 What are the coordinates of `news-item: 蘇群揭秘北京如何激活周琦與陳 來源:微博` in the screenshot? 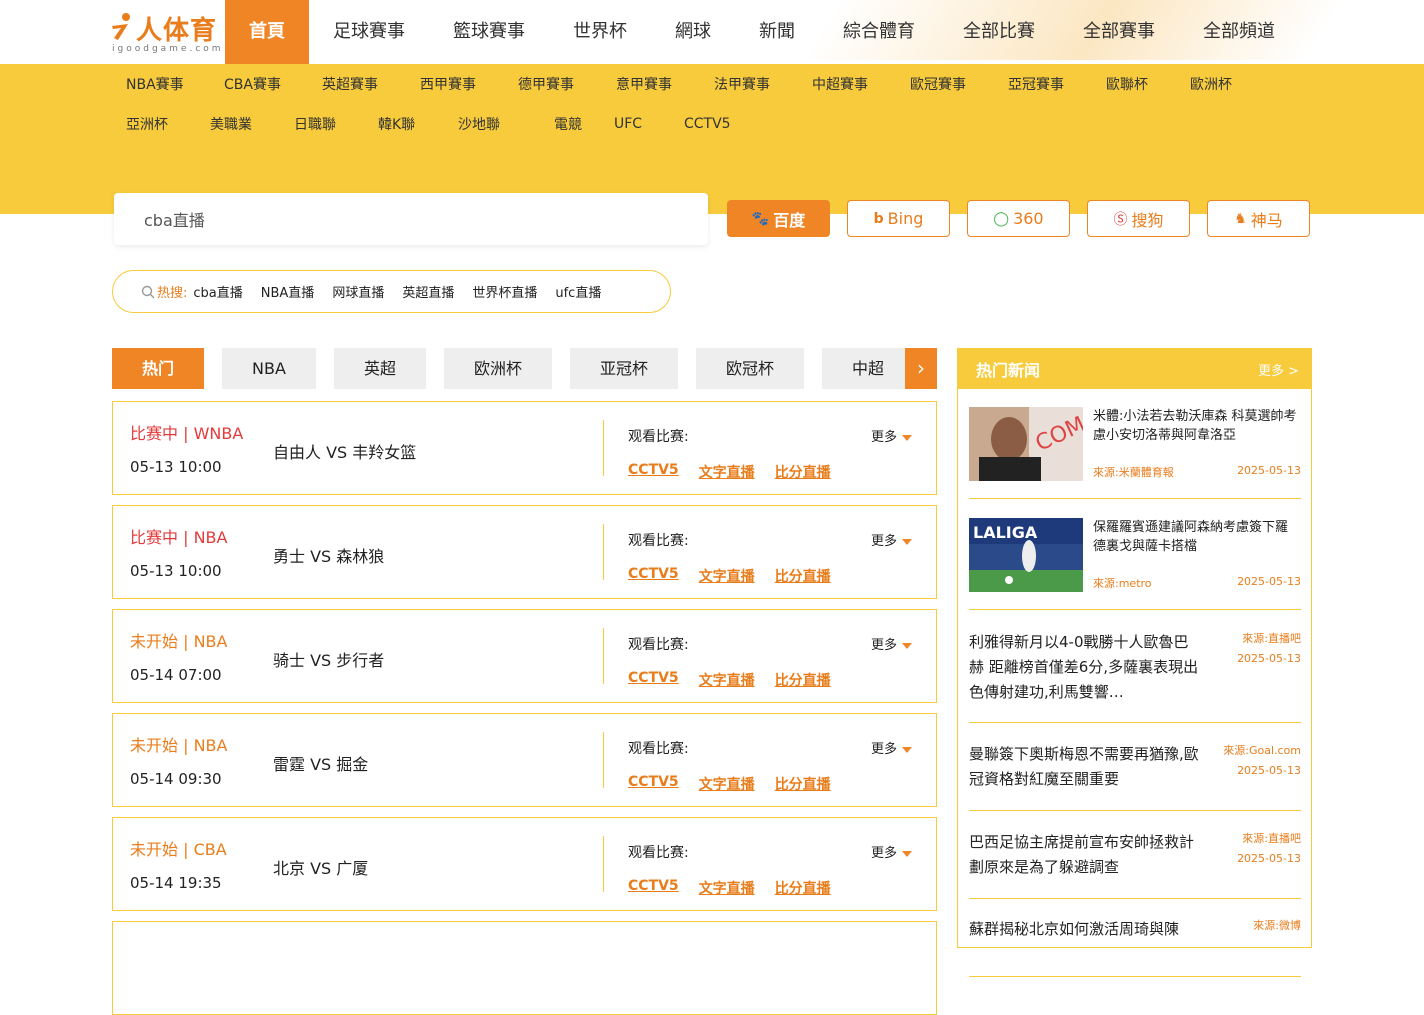 It's located at (1135, 947).